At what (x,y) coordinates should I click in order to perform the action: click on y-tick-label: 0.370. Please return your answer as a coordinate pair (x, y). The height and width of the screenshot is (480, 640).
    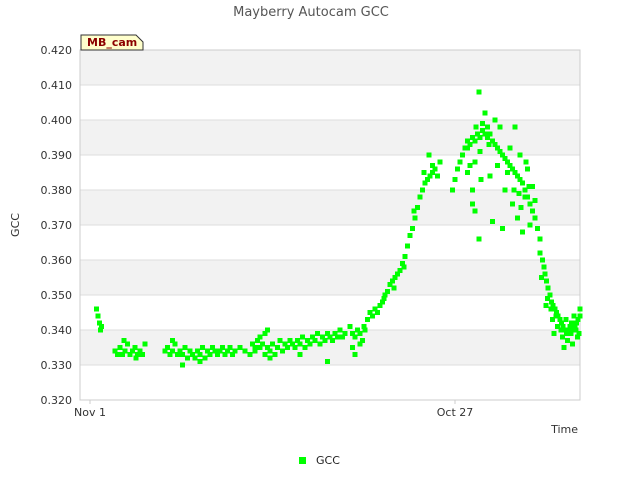
    Looking at the image, I should click on (57, 225).